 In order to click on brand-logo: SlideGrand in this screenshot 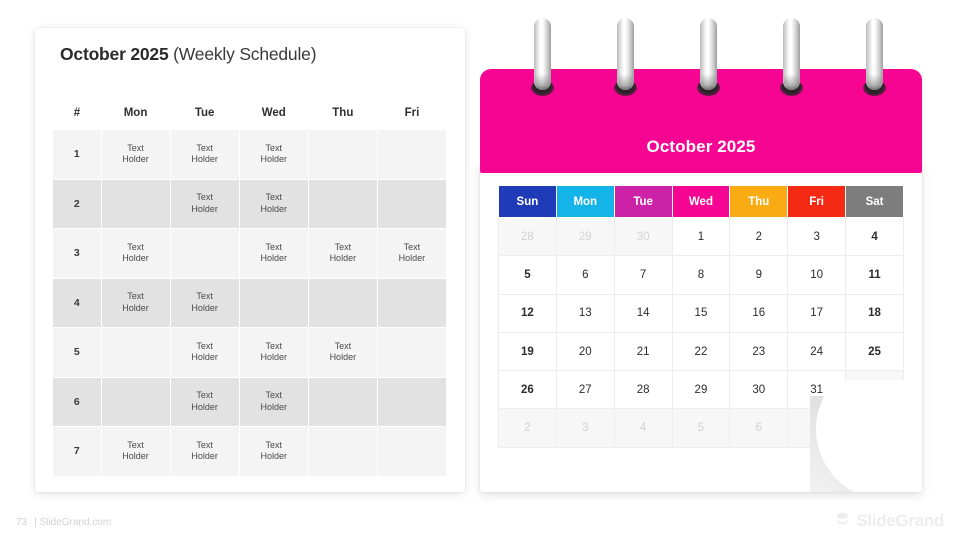, I will do `click(889, 521)`.